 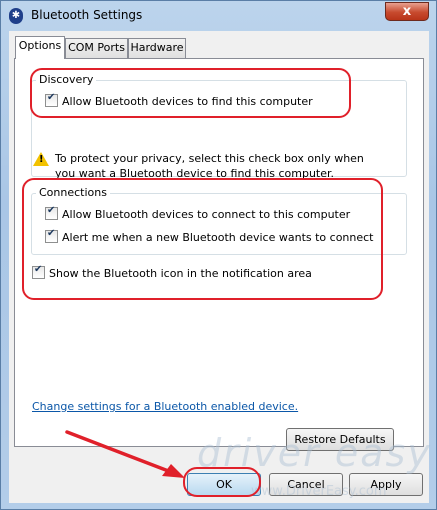 What do you see at coordinates (125, 454) in the screenshot?
I see `annotation-arrow` at bounding box center [125, 454].